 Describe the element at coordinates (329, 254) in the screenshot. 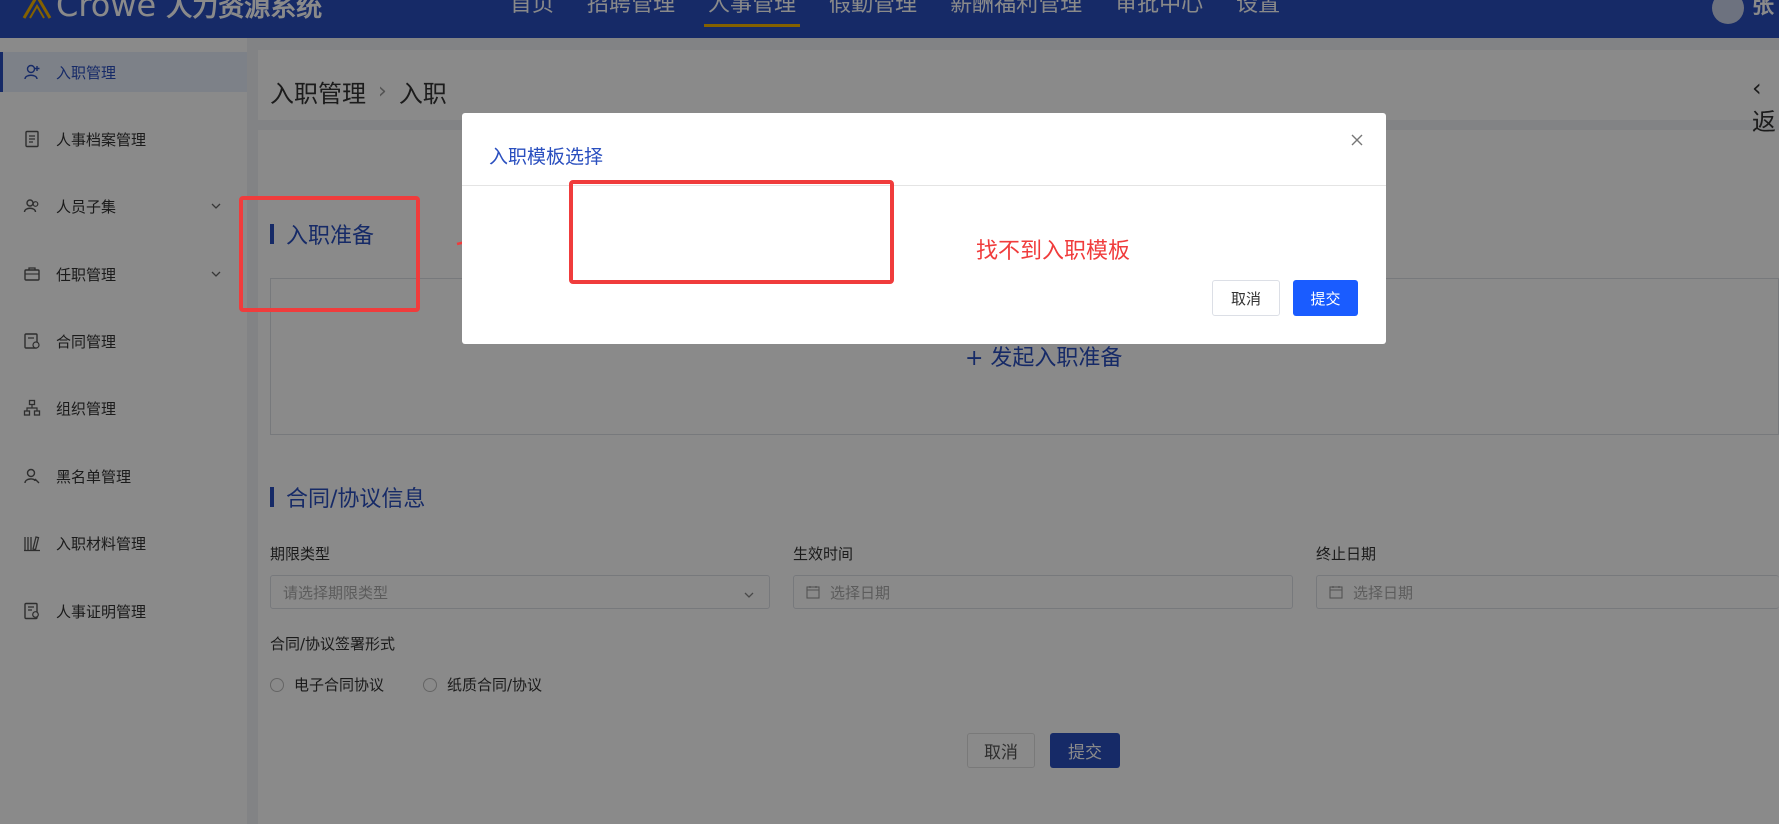

I see `annotation-box-section` at that location.